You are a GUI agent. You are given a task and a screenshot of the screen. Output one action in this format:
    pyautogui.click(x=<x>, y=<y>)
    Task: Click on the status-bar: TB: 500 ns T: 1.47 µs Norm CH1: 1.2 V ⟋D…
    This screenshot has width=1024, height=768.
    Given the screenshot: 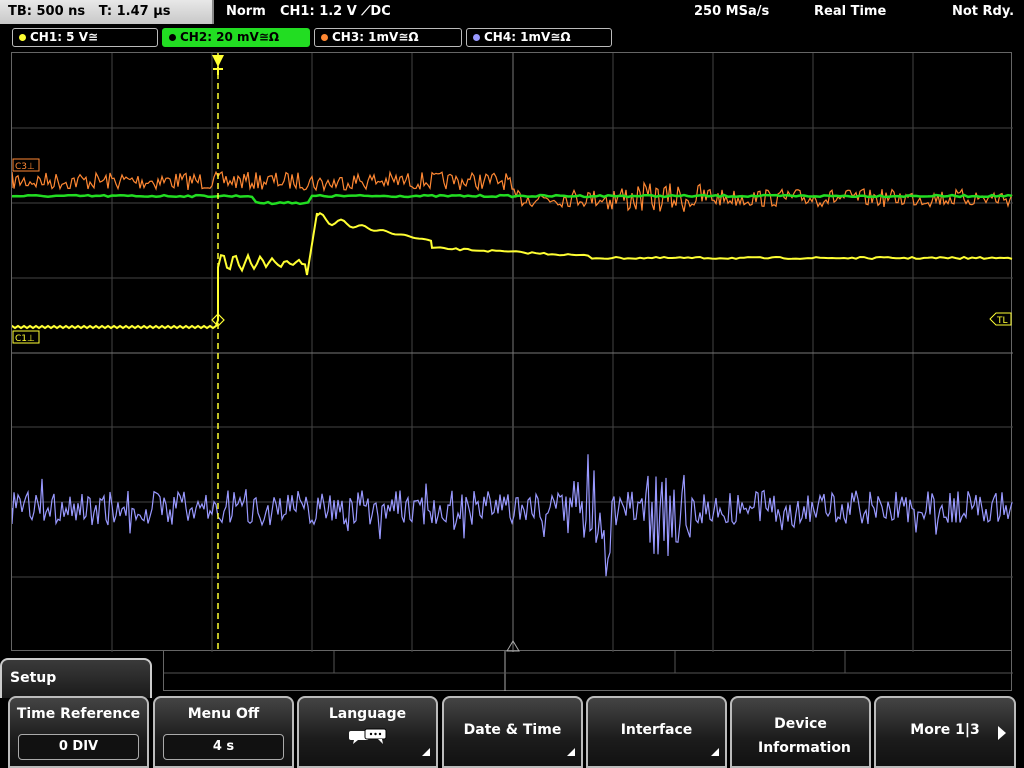 What is the action you would take?
    pyautogui.click(x=512, y=12)
    